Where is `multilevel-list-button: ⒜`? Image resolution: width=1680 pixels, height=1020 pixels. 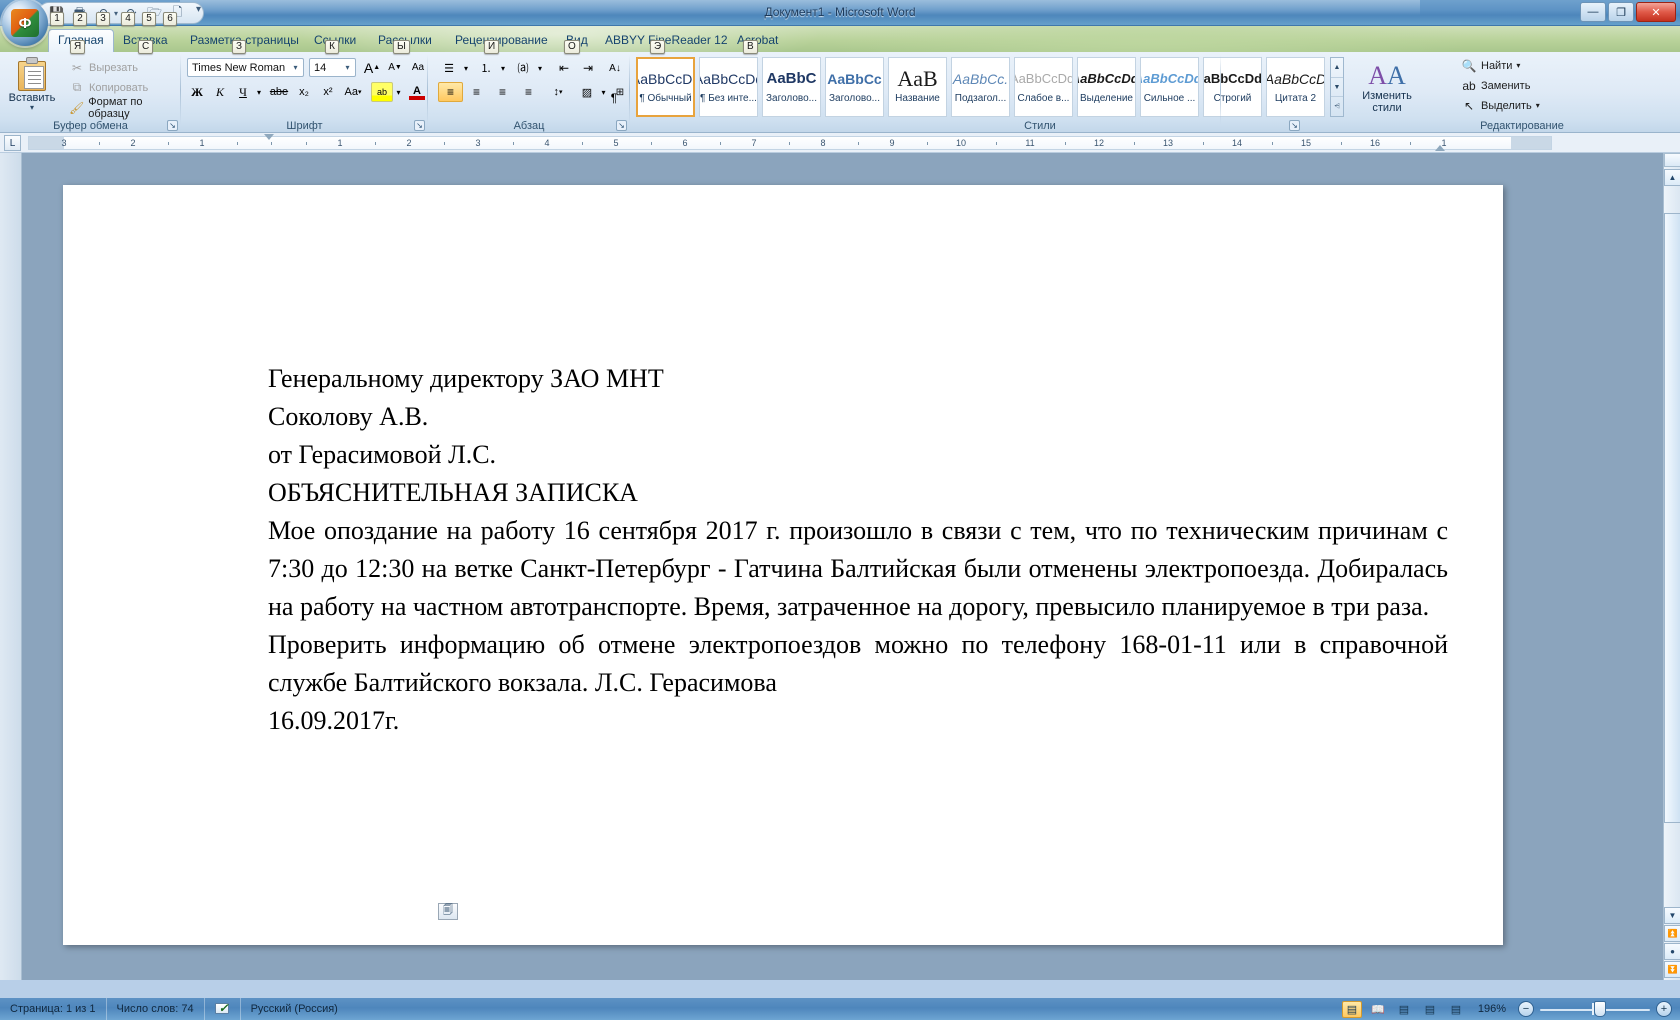 multilevel-list-button: ⒜ is located at coordinates (523, 68).